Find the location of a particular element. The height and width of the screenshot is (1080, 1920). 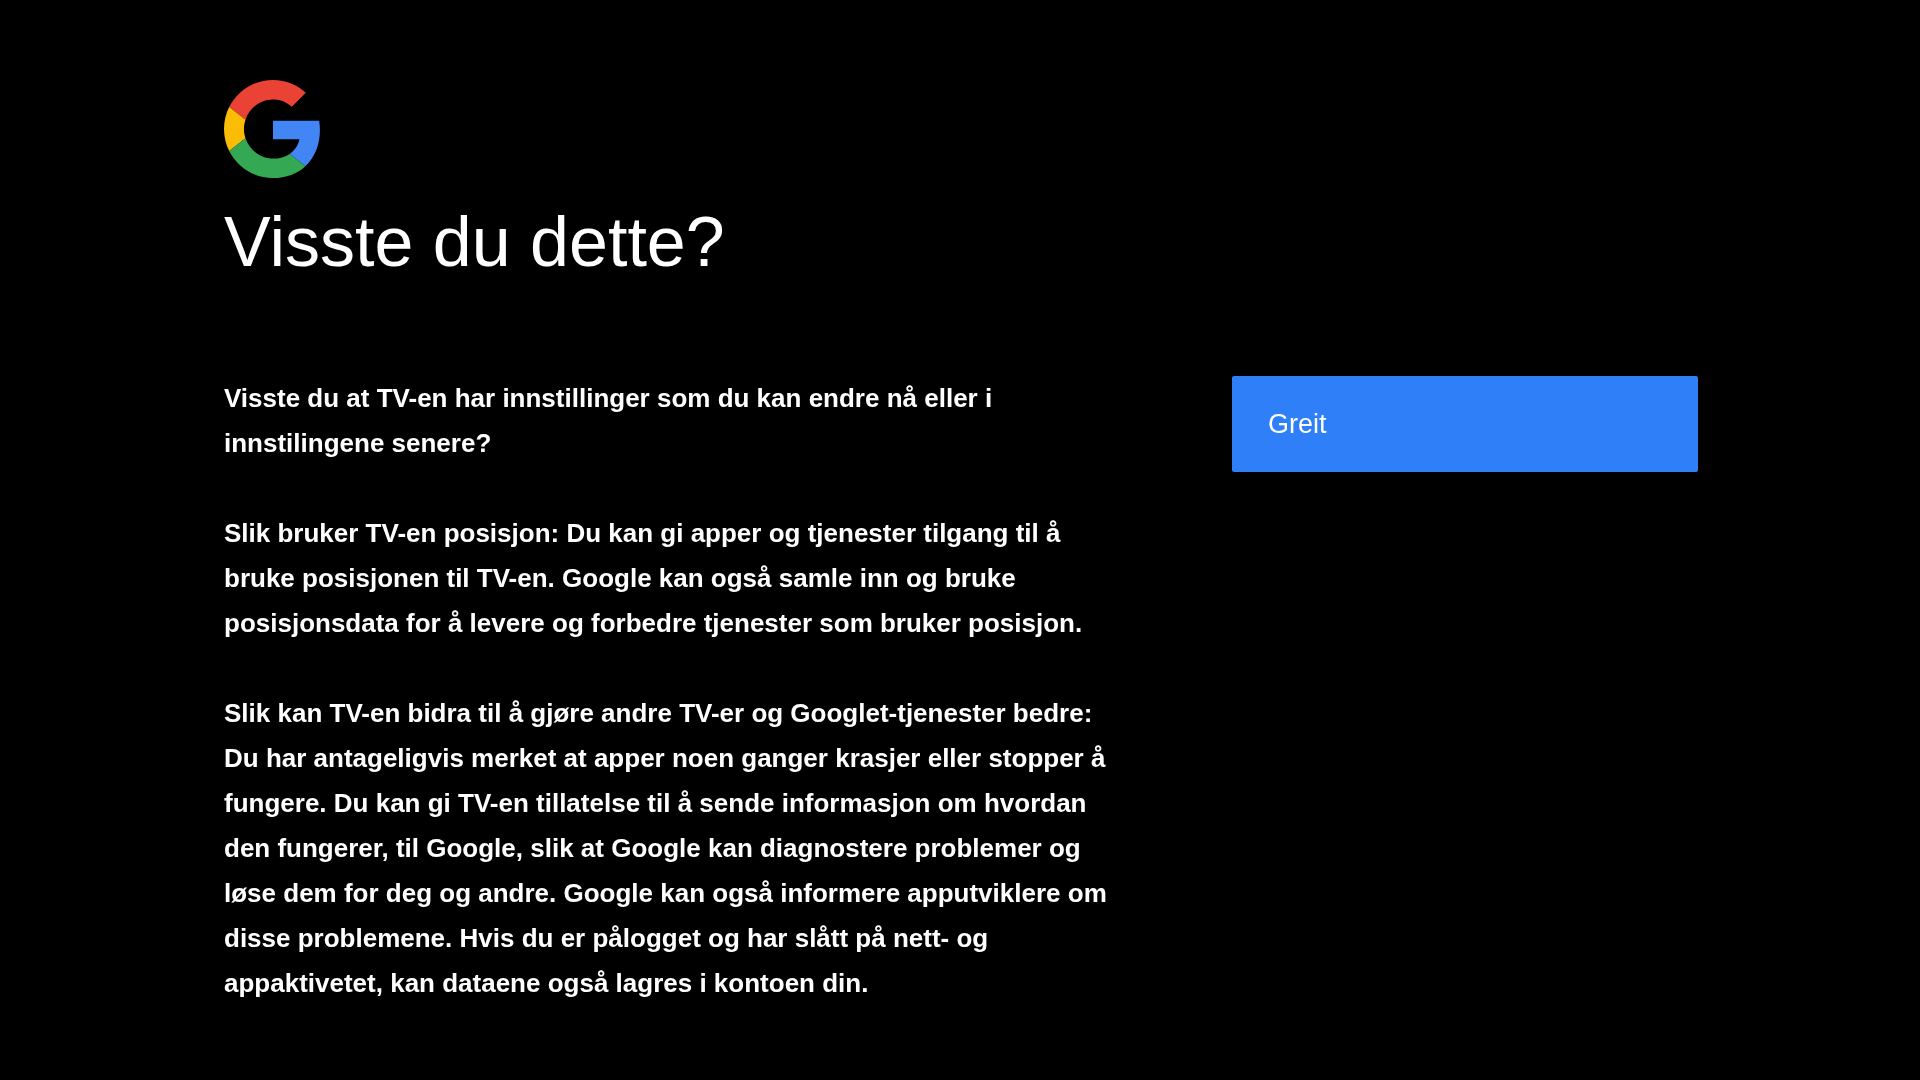

page-title: Visste du dette? is located at coordinates (475, 242).